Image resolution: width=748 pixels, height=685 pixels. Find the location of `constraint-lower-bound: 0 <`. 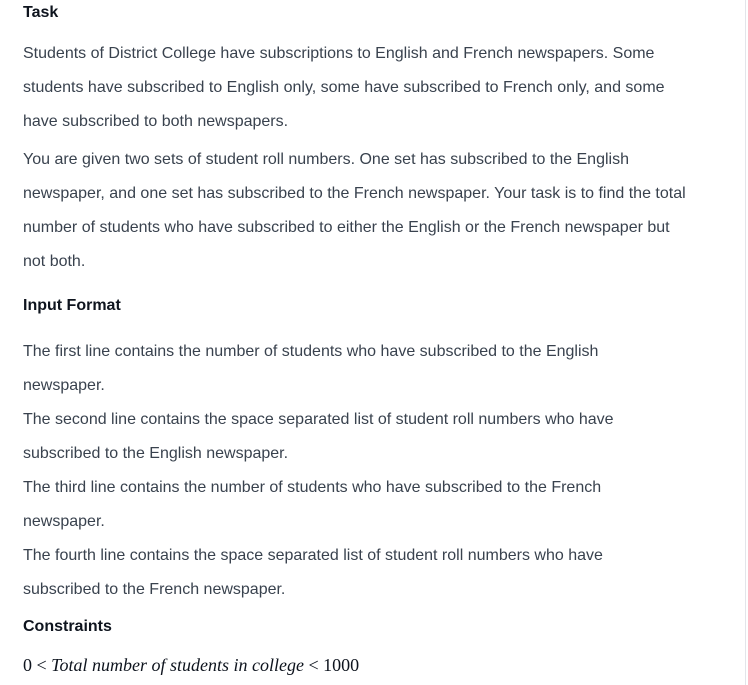

constraint-lower-bound: 0 < is located at coordinates (37, 665).